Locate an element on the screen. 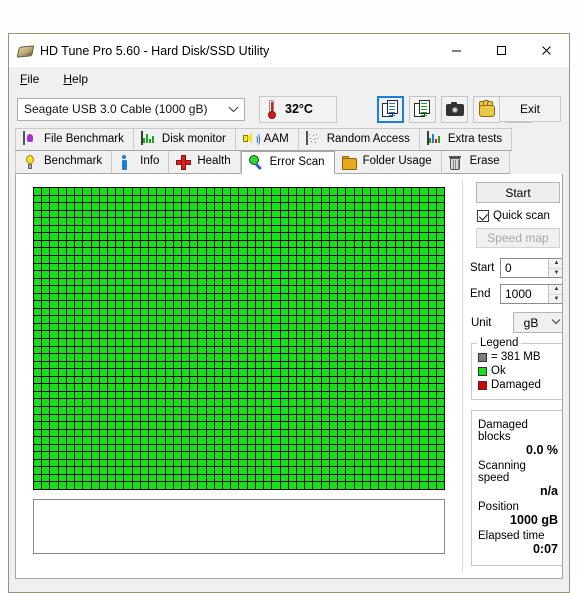  tab-erase: Erase is located at coordinates (475, 162).